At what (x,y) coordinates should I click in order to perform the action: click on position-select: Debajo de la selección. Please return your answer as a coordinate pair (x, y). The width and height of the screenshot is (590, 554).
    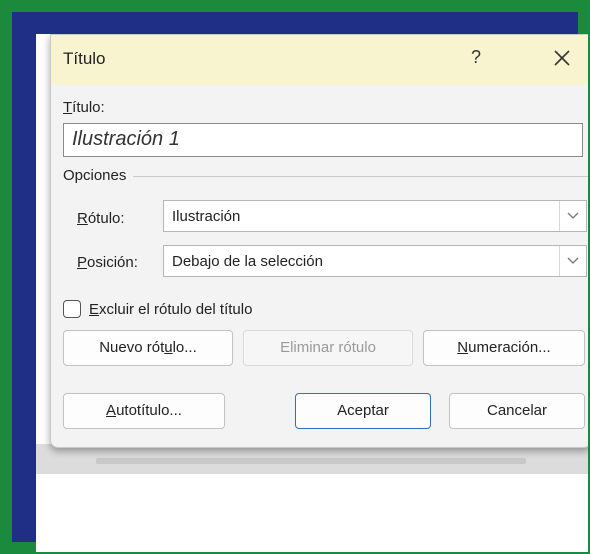
    Looking at the image, I should click on (375, 261).